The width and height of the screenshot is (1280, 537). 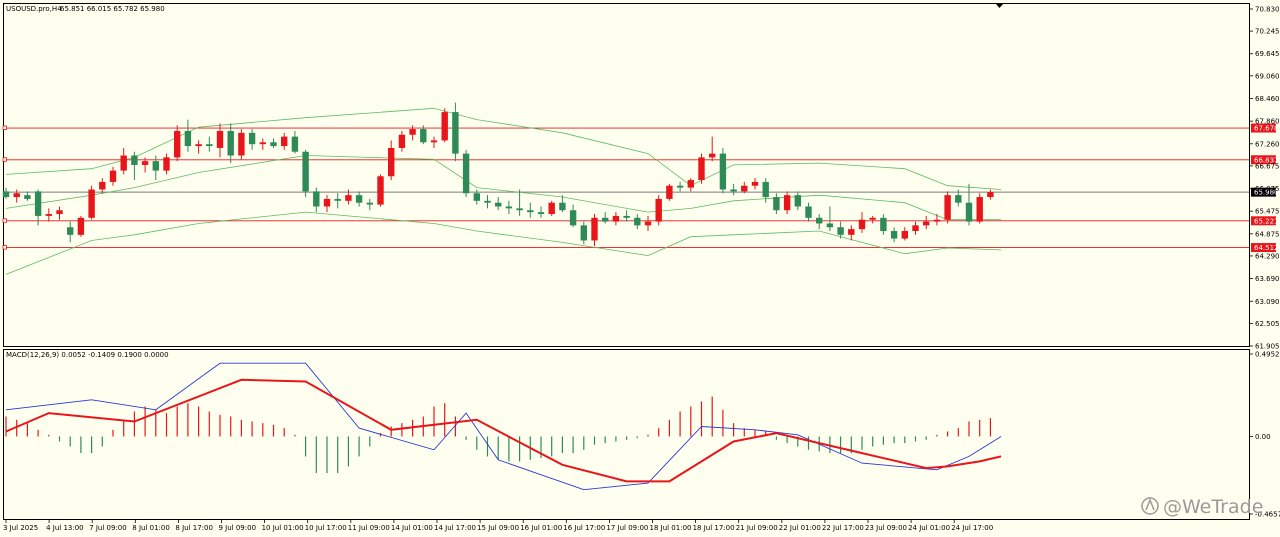 I want to click on price-tick-label: 63.690, so click(x=1267, y=279).